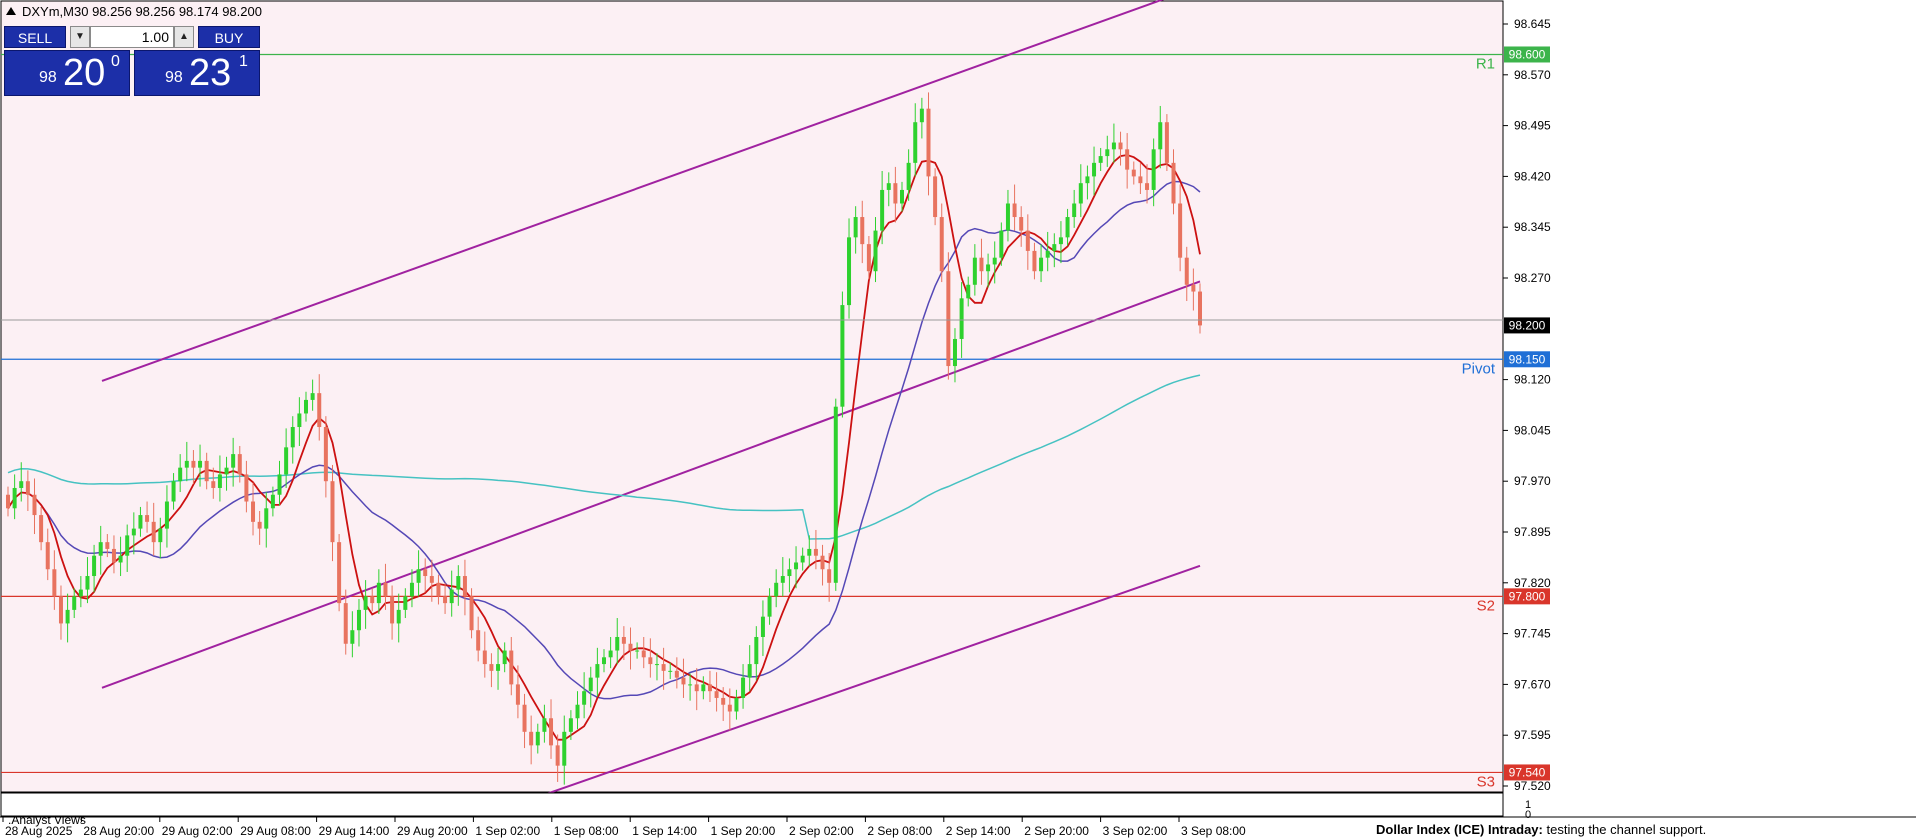 The image size is (1916, 840). Describe the element at coordinates (1532, 786) in the screenshot. I see `price-tick-label: 97.520` at that location.